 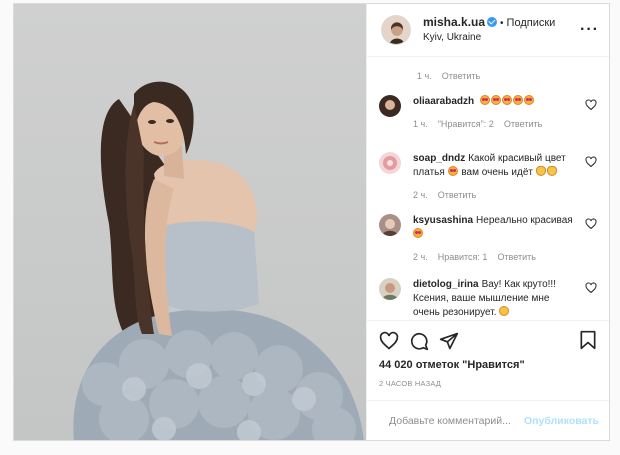 What do you see at coordinates (389, 341) in the screenshot?
I see `like-heart-icon` at bounding box center [389, 341].